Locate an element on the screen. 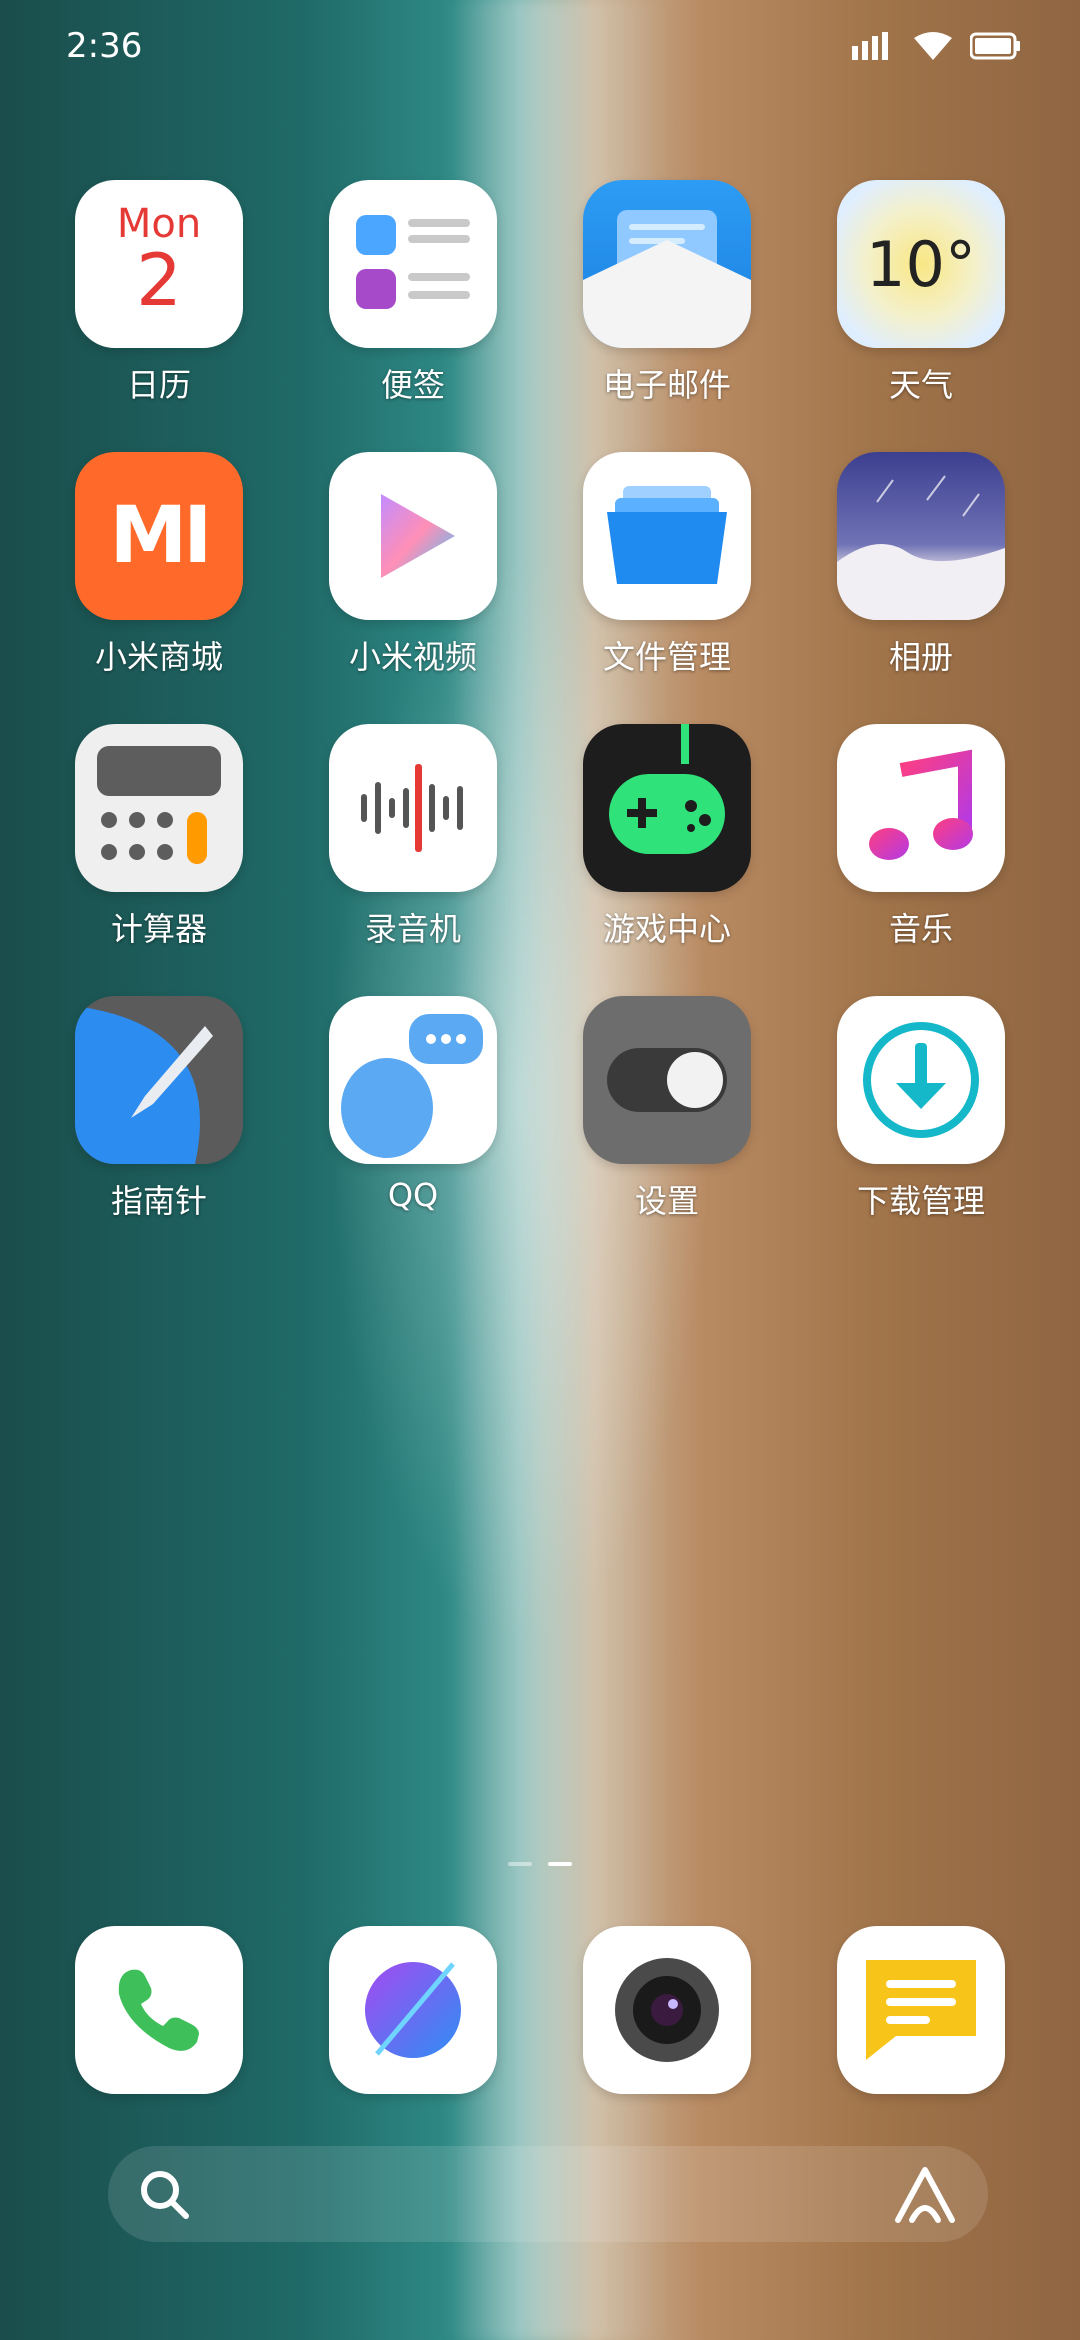 Image resolution: width=1080 pixels, height=2340 pixels. calculator-icon is located at coordinates (159, 808).